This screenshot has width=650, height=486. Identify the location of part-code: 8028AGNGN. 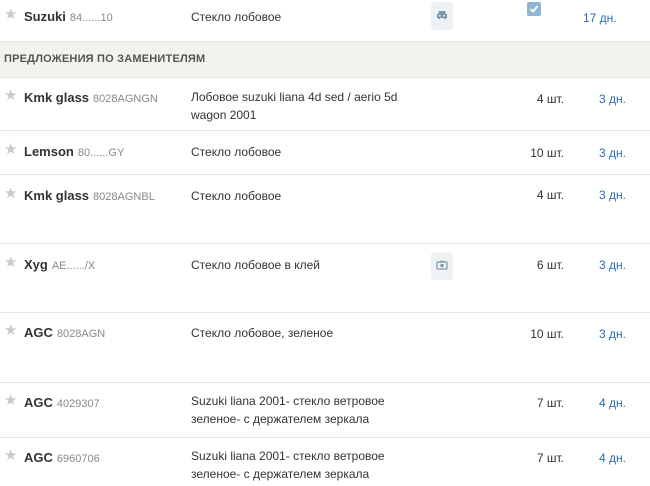
(125, 99).